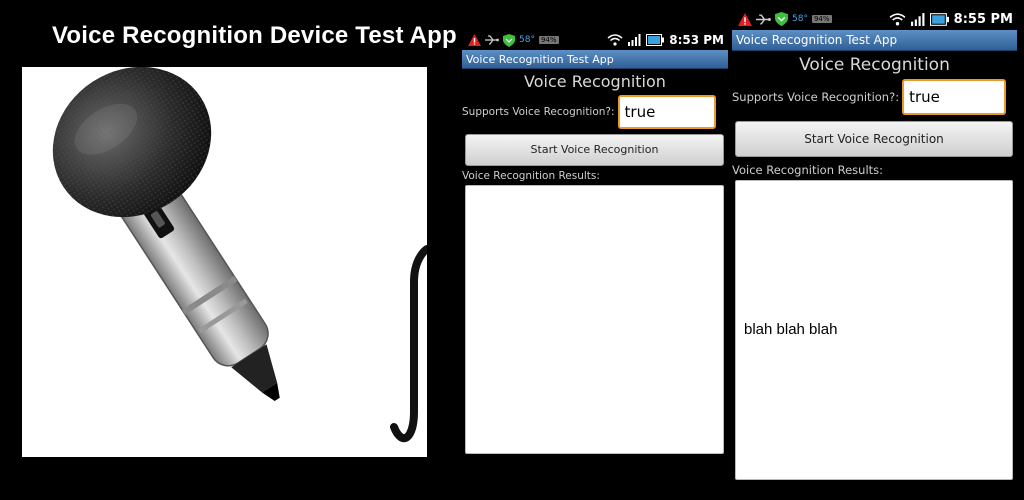 The height and width of the screenshot is (500, 1024). Describe the element at coordinates (696, 40) in the screenshot. I see `clock-text: 8:53 PM` at that location.